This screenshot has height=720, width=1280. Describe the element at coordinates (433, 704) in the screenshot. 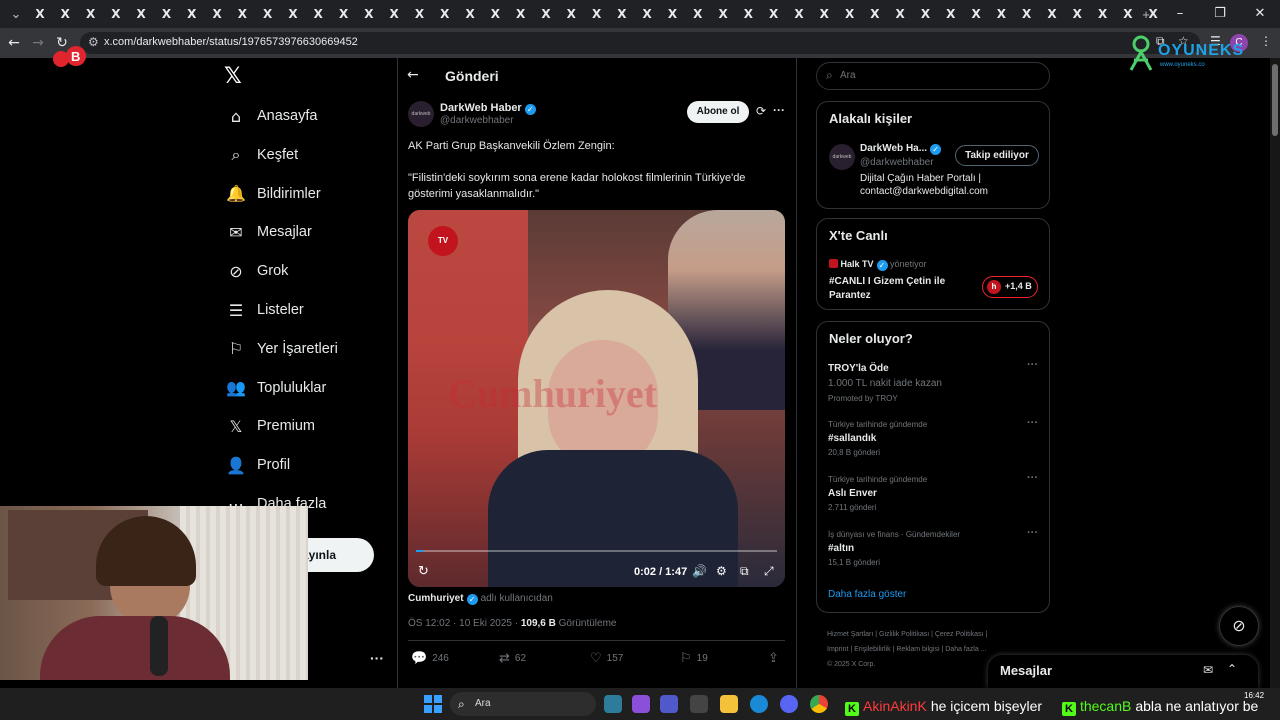

I see `windows-start-icon` at that location.